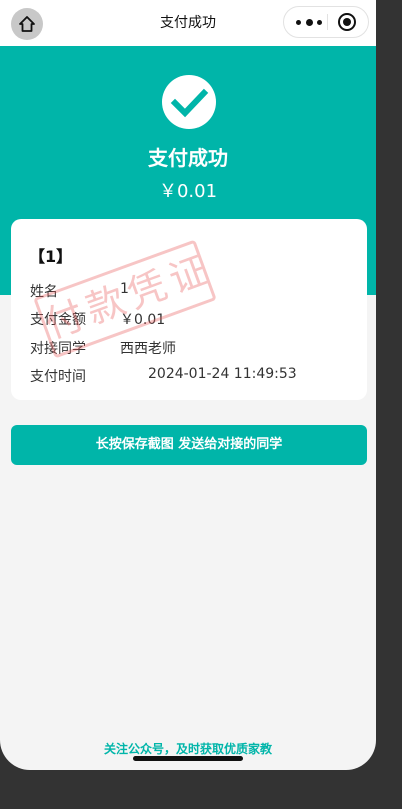 The image size is (402, 809). I want to click on paid-amount: ￥0.01, so click(188, 191).